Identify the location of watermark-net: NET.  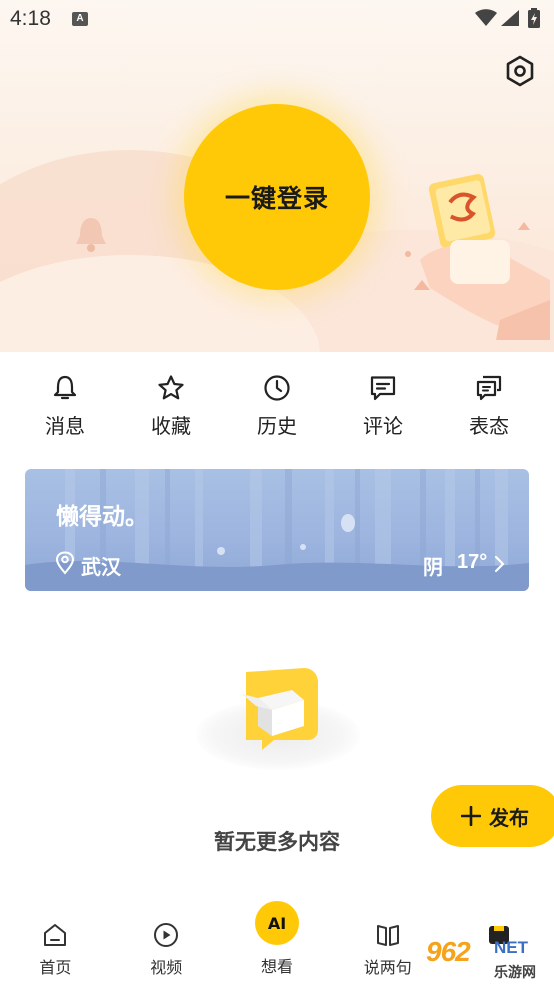
(511, 947).